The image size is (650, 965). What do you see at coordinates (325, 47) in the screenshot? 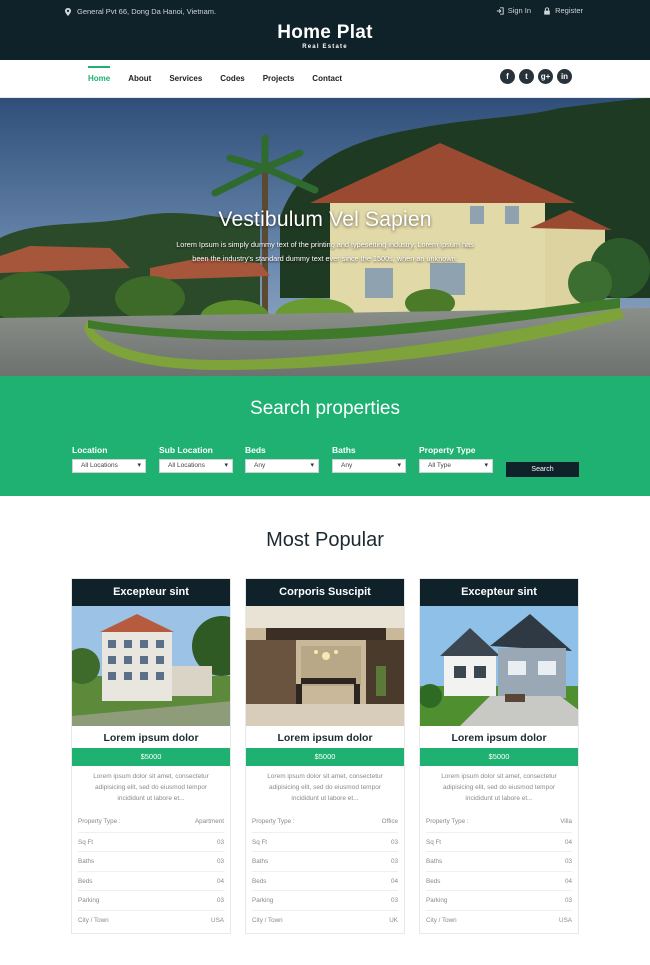
I see `brand-subtitle: Real Estate` at bounding box center [325, 47].